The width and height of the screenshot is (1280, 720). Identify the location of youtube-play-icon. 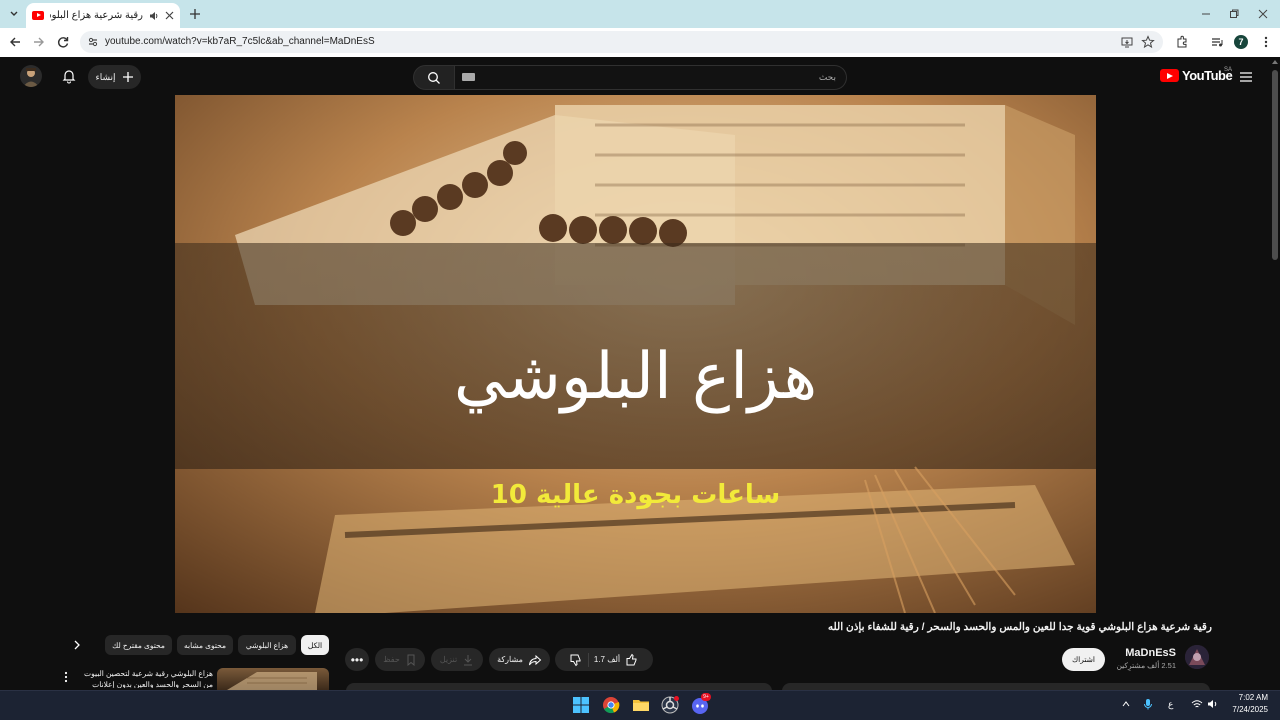
(1169, 75).